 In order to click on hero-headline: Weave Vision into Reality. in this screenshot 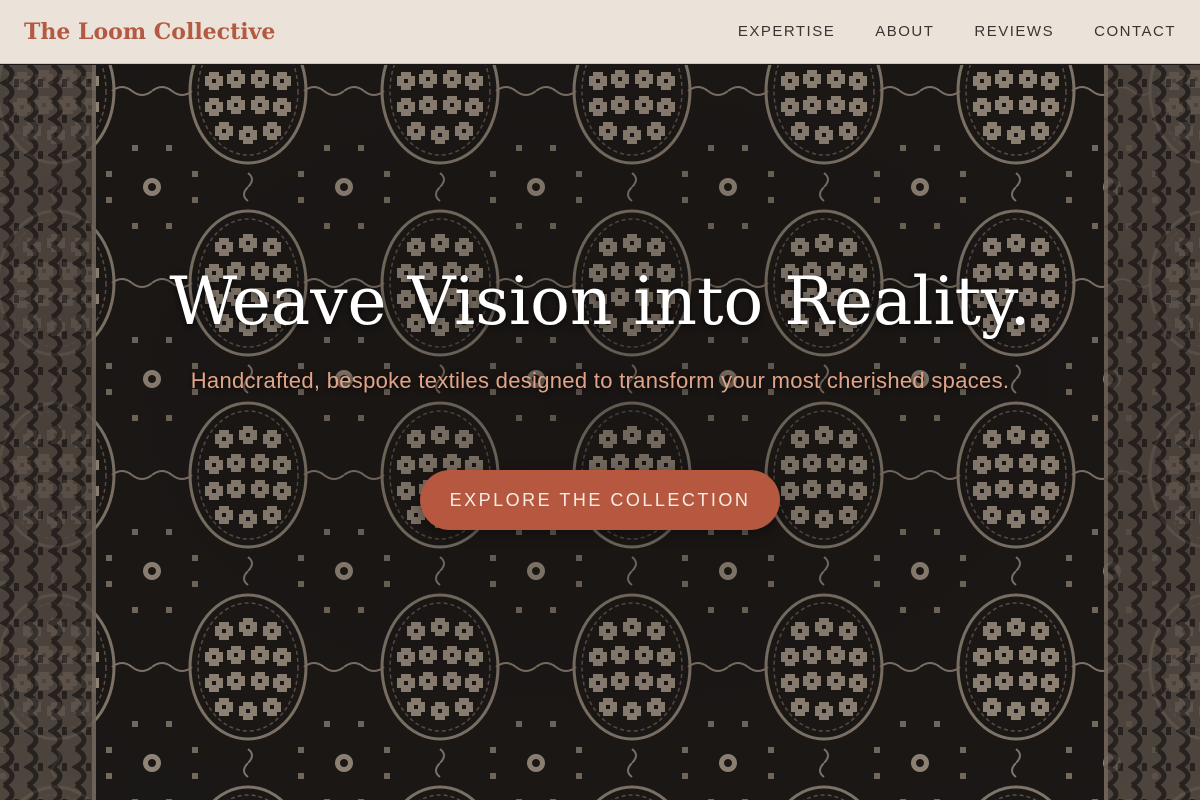, I will do `click(600, 301)`.